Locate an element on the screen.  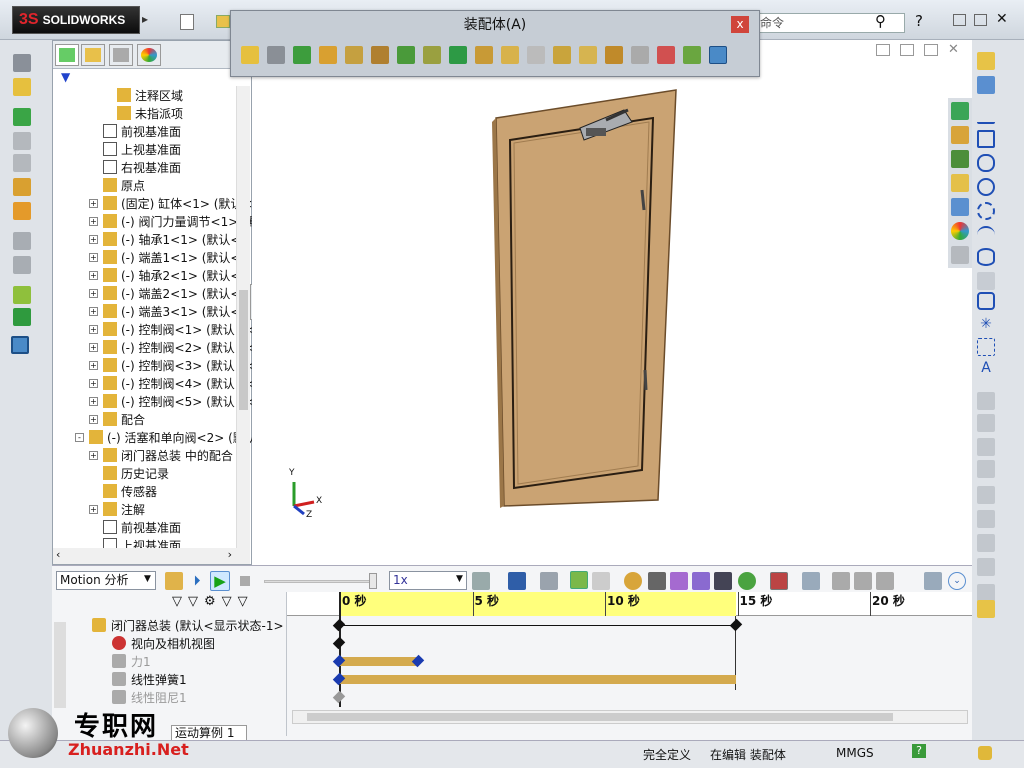
assembly-visualization-icon is located at coordinates (640, 55).